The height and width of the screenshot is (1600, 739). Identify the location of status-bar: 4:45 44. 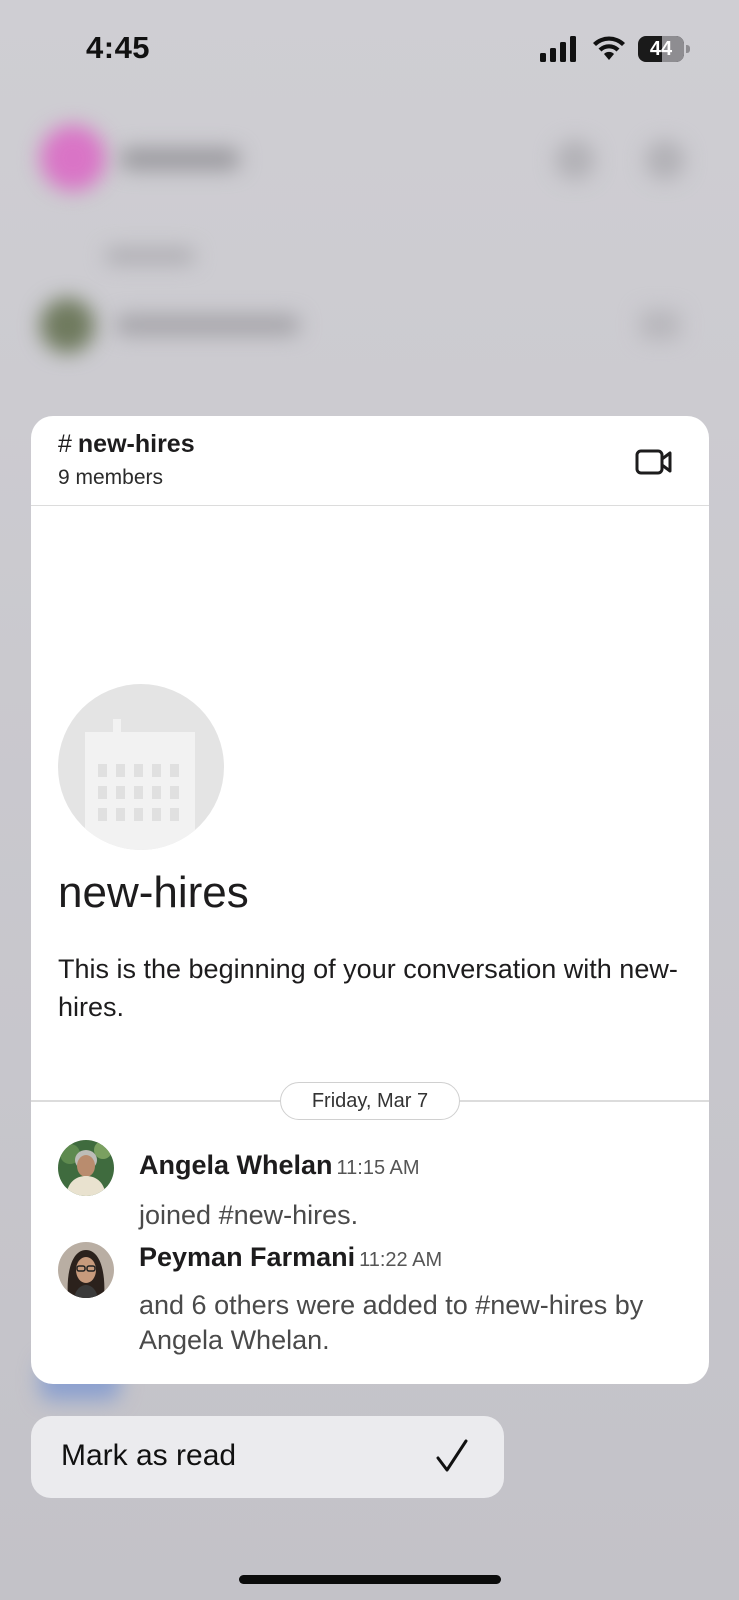
(369, 50).